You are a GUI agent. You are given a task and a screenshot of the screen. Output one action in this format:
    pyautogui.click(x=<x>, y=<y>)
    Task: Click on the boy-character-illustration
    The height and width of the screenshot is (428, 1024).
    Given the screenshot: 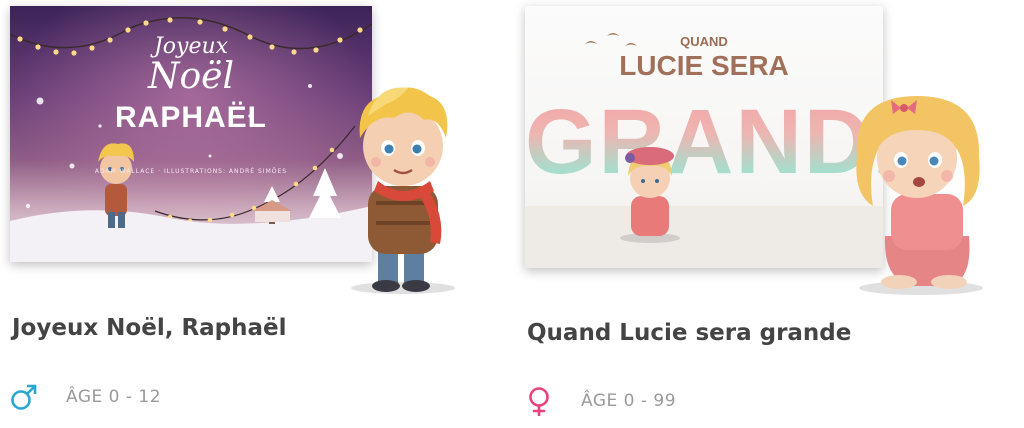 What is the action you would take?
    pyautogui.click(x=403, y=190)
    